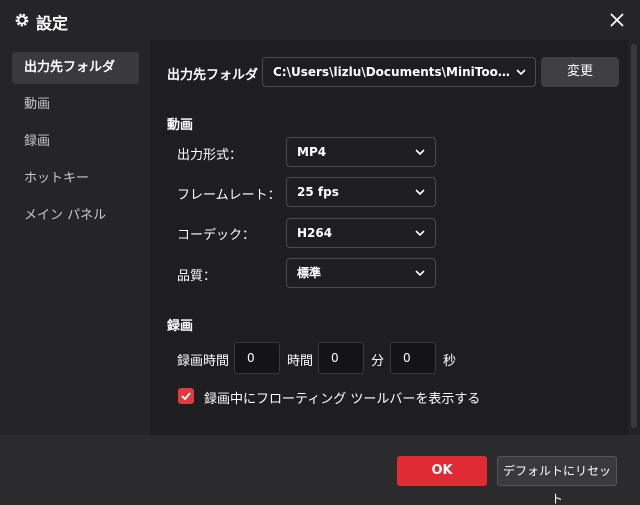 This screenshot has width=640, height=505. I want to click on seconds-input: 0, so click(413, 358).